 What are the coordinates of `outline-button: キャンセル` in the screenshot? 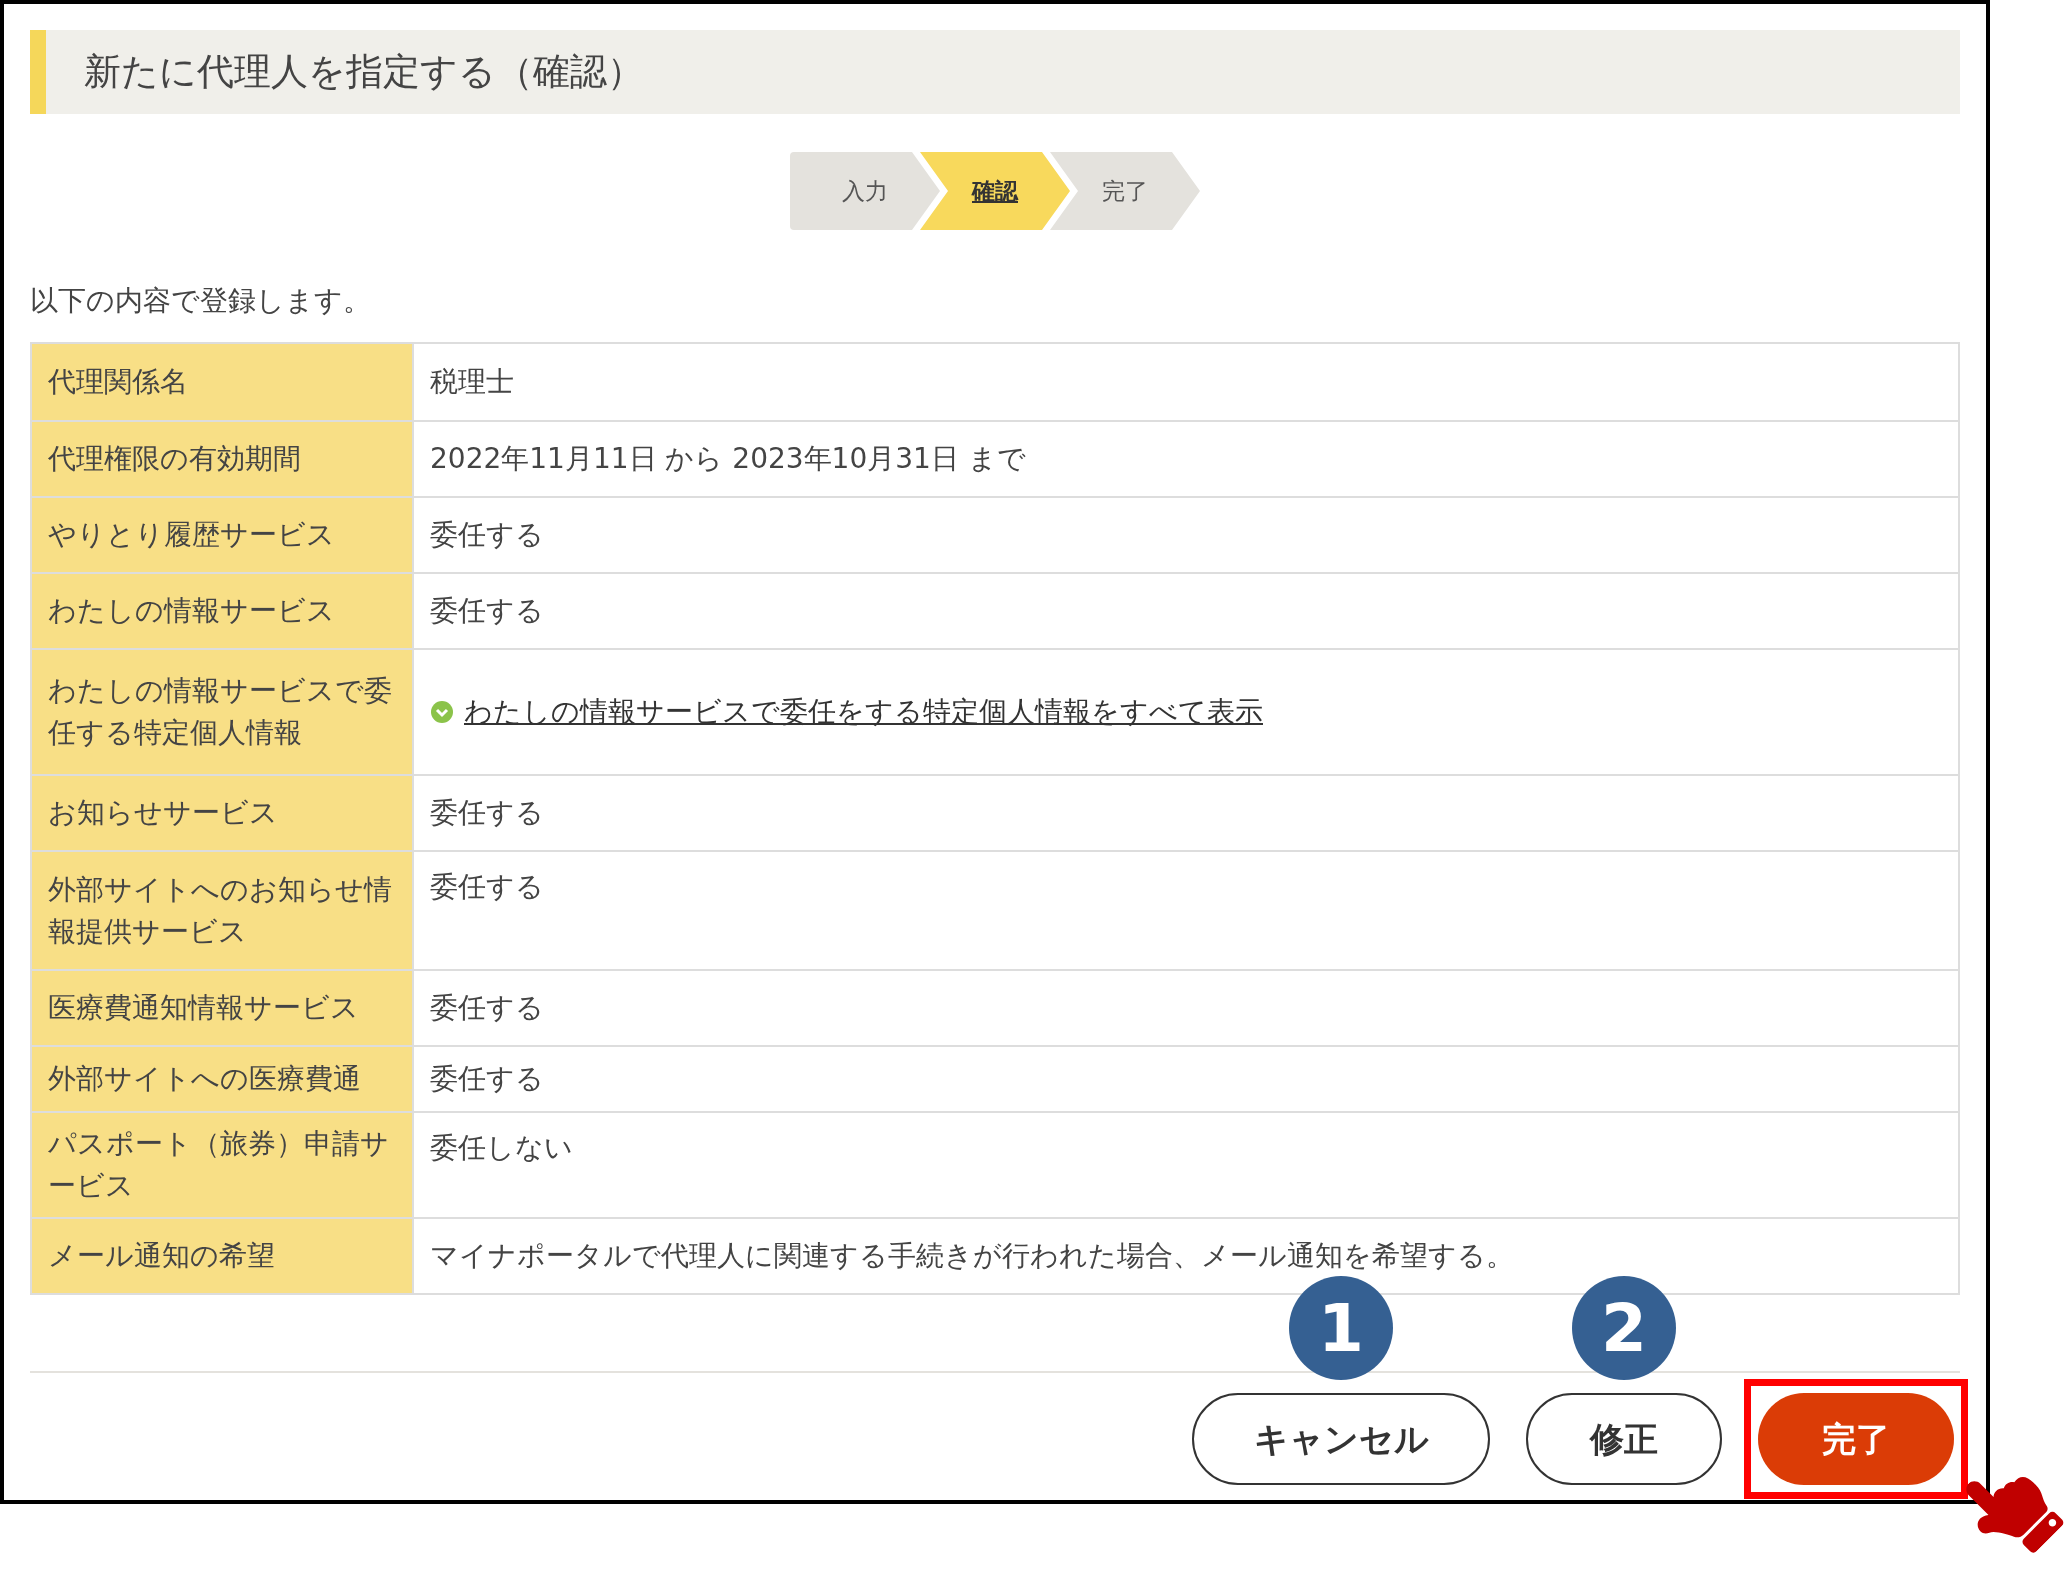 It's located at (1341, 1439).